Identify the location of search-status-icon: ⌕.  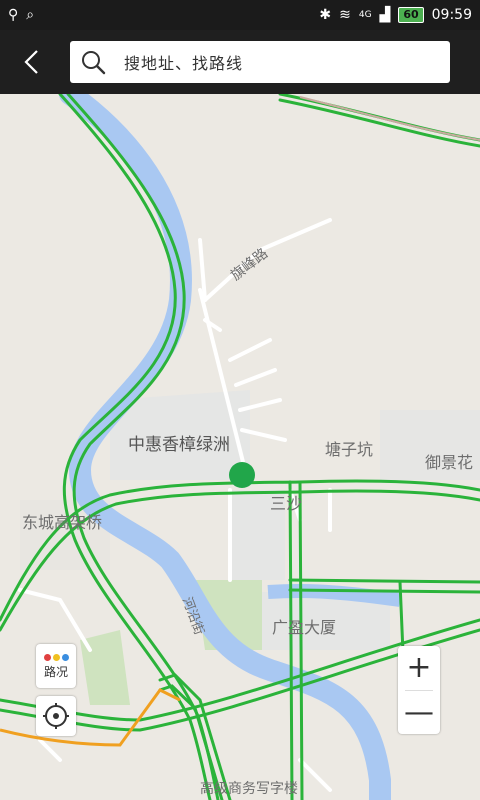
(30, 15).